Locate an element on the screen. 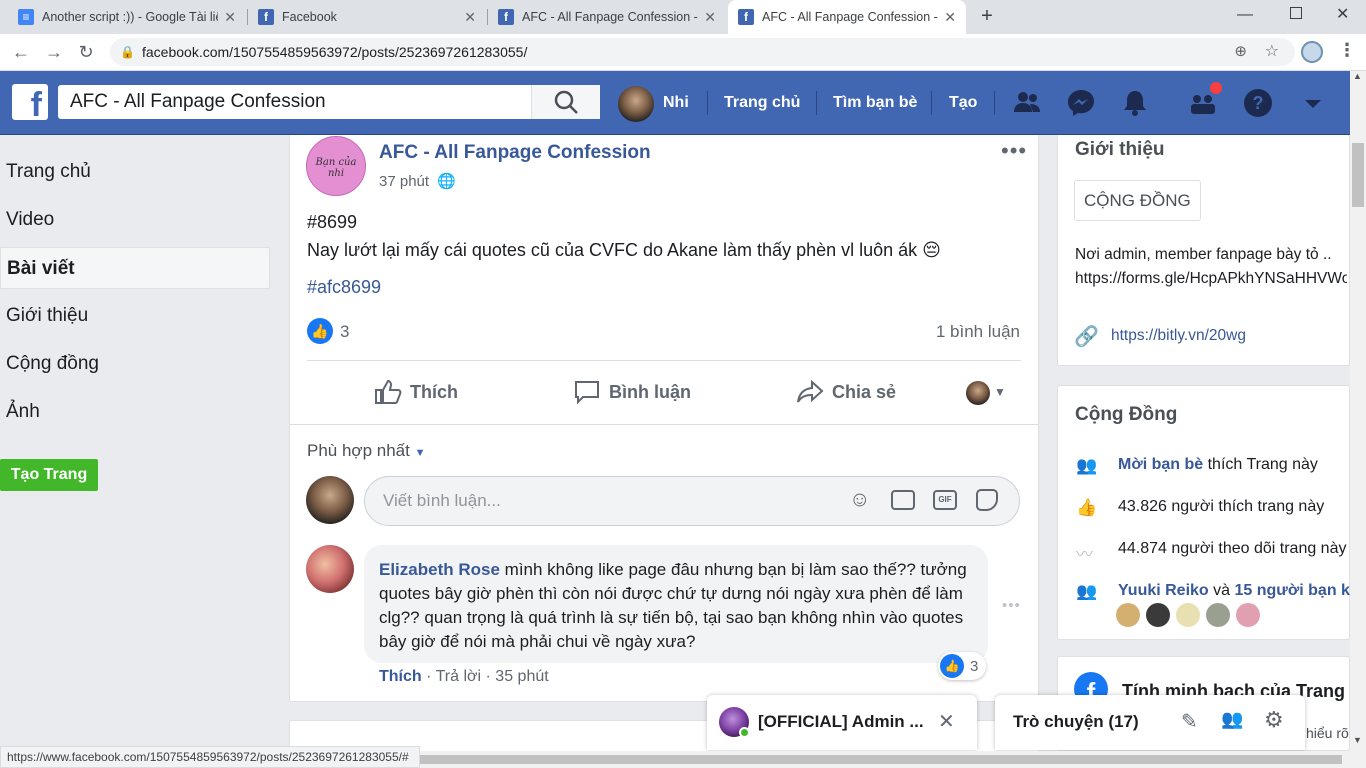 The image size is (1366, 768). search-input: AFC - All Fanpage Confession is located at coordinates (329, 102).